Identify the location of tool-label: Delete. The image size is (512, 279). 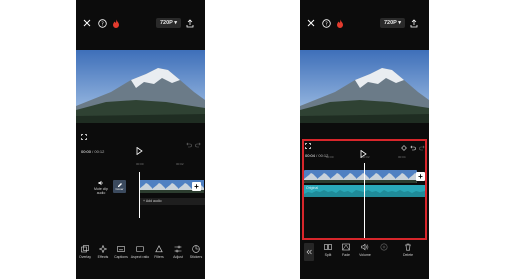
(408, 255).